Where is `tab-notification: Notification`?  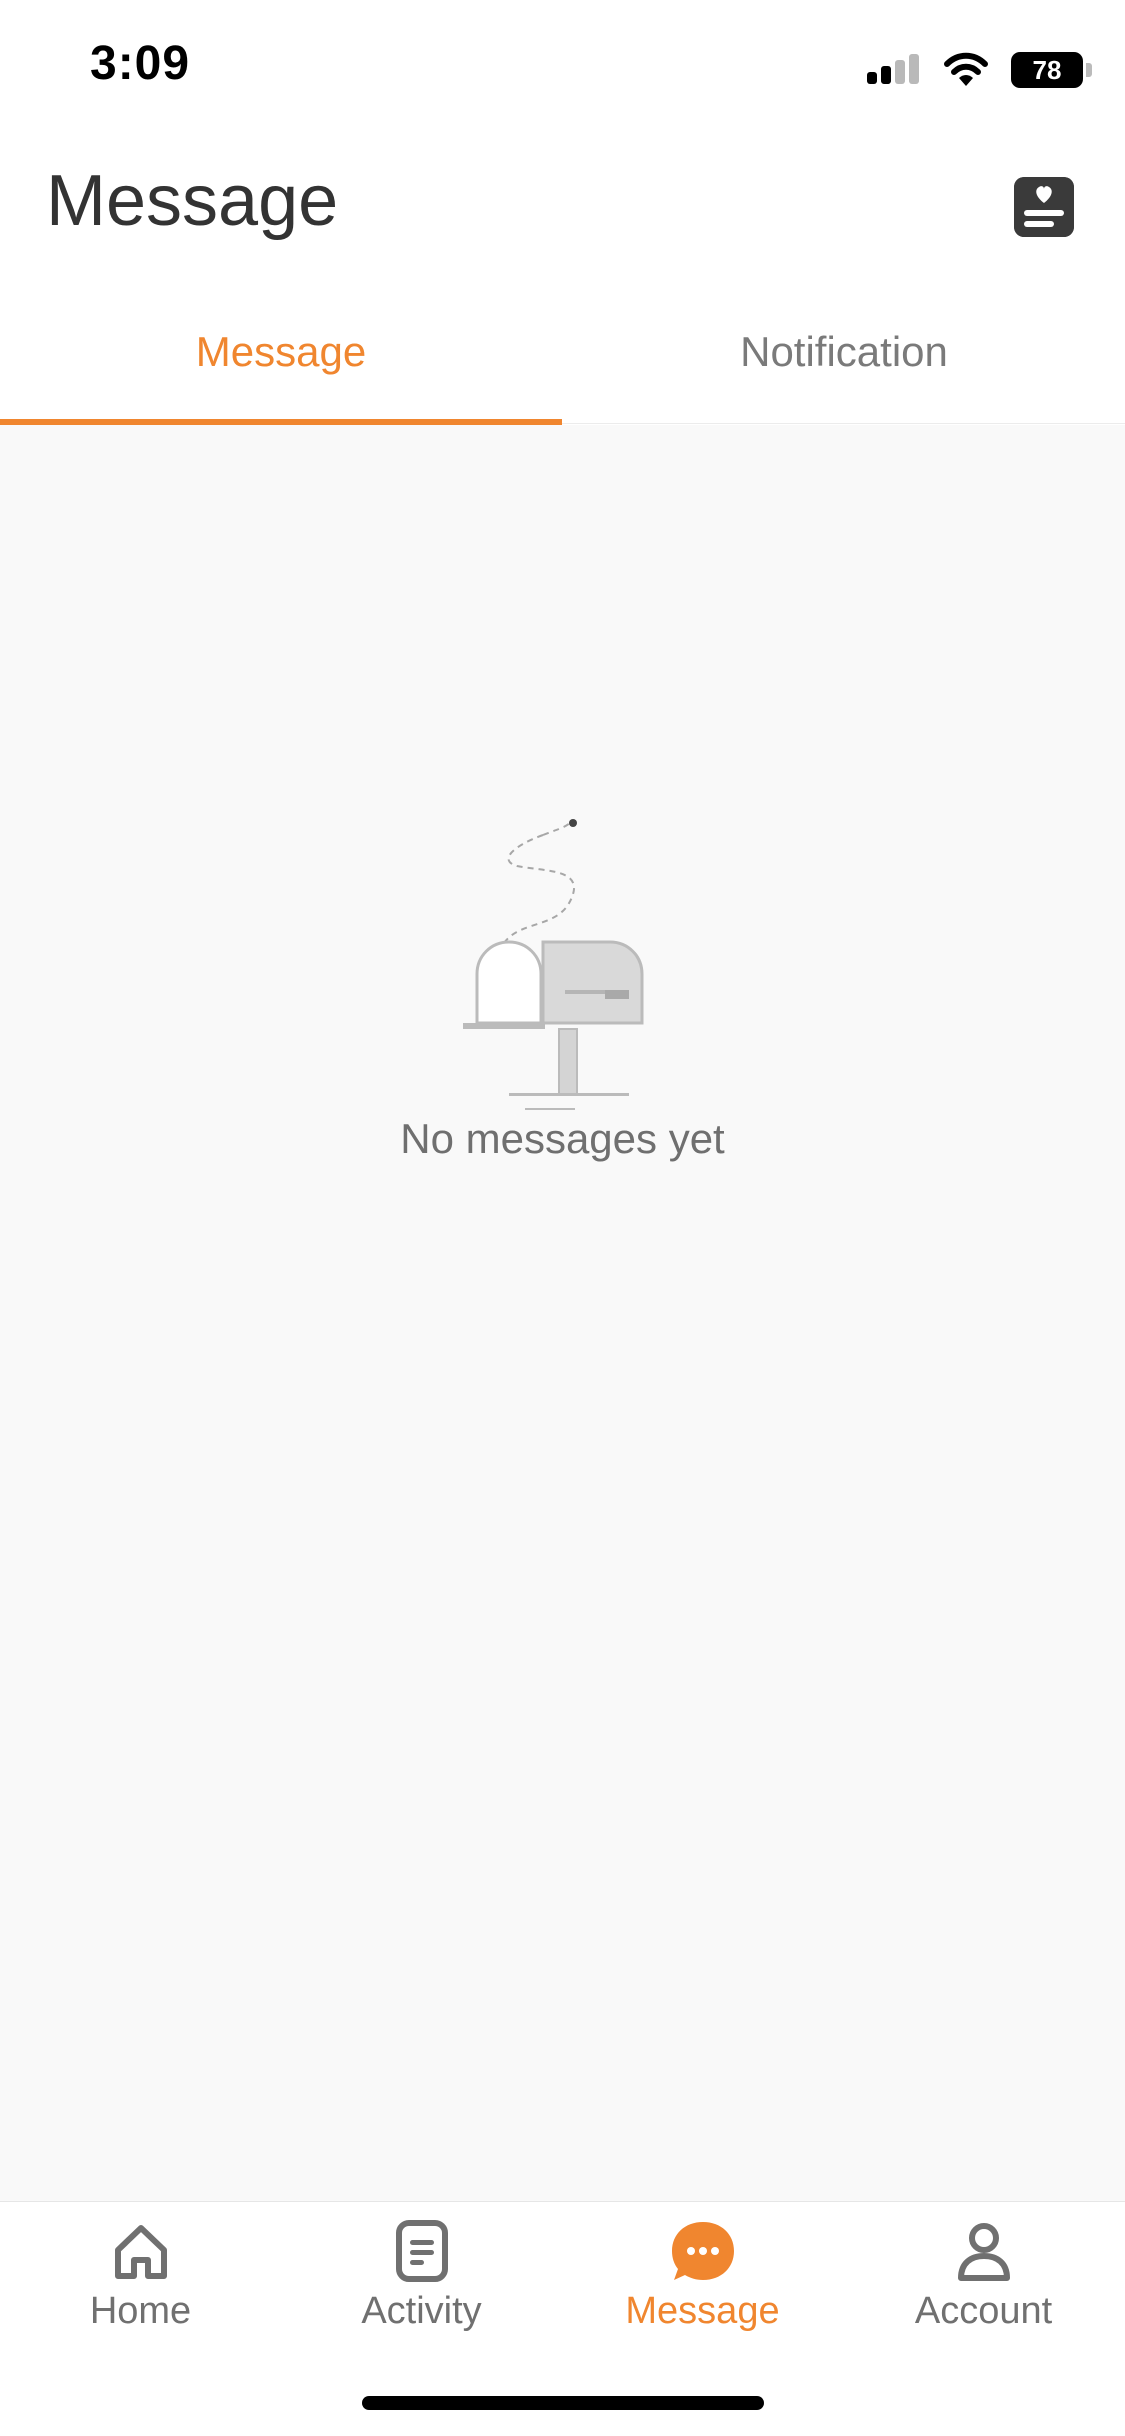
tab-notification: Notification is located at coordinates (844, 362).